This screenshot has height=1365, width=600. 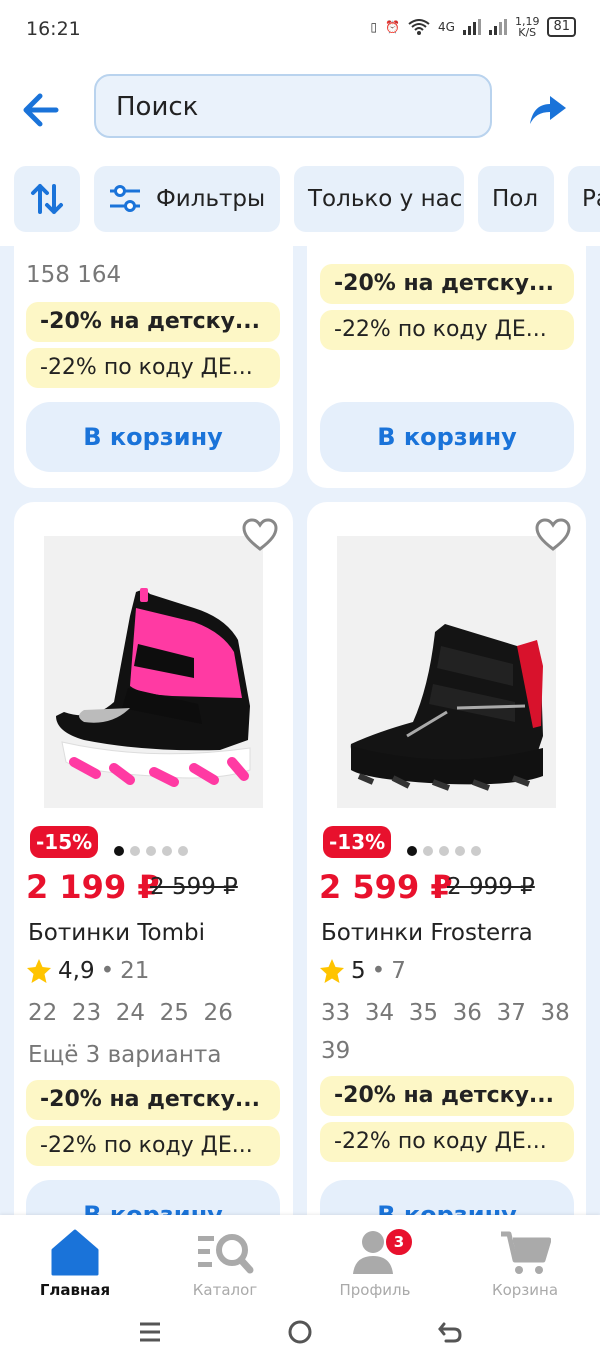 I want to click on signal-icon, so click(x=471, y=27).